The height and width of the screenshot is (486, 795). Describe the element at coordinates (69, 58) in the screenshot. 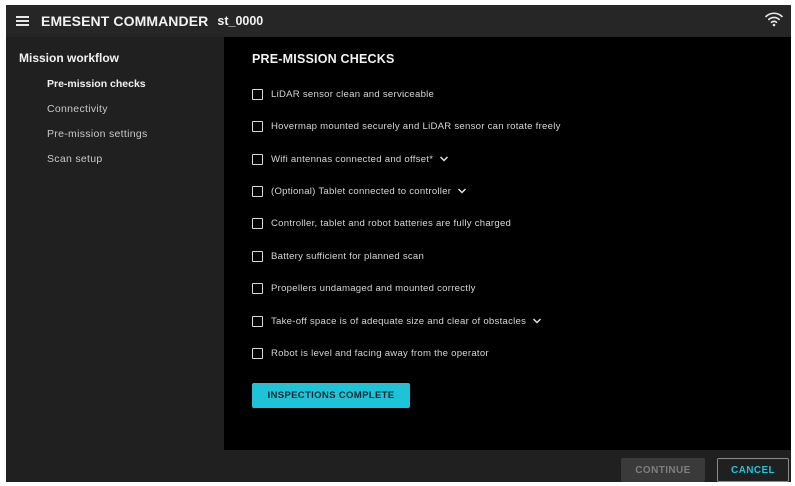

I see `sidebar-heading: Mission workflow` at that location.